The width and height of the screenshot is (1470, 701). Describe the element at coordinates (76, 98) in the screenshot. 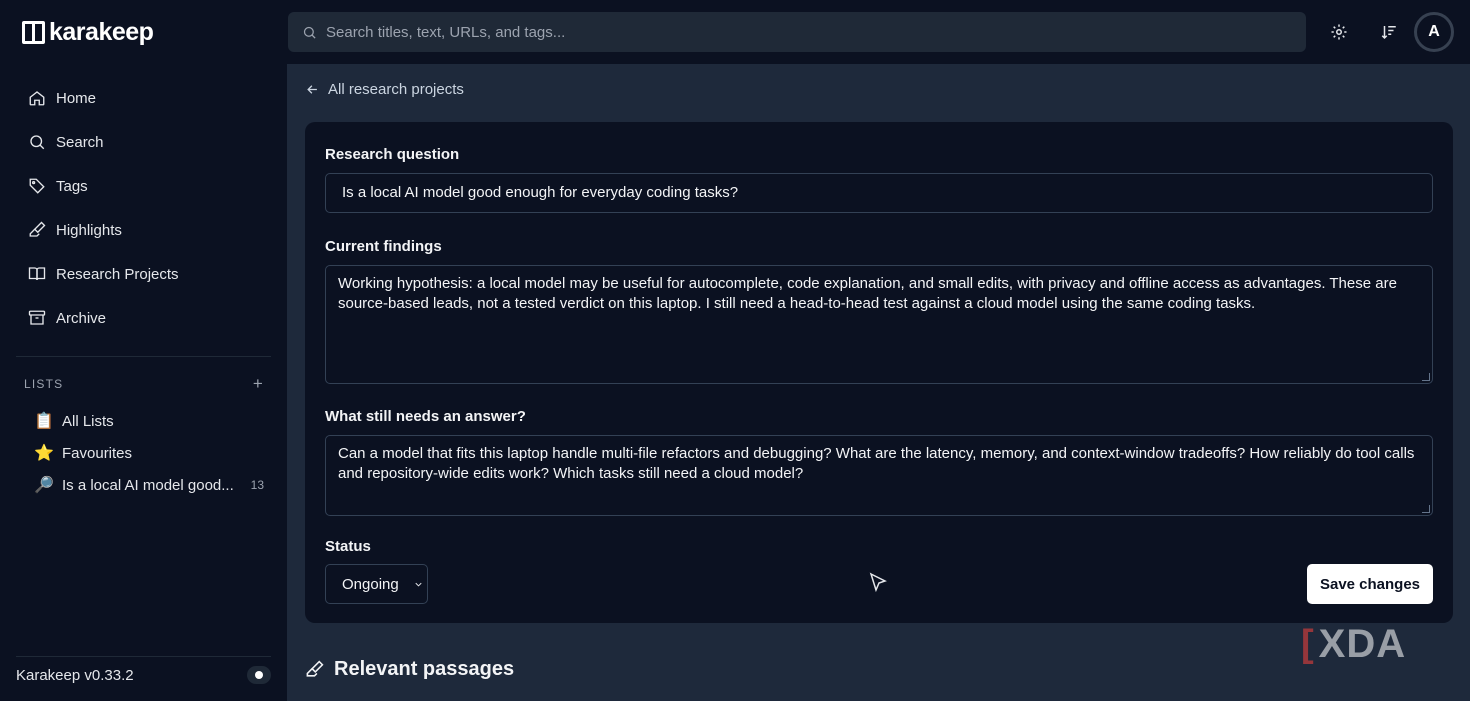

I see `sidebar-item-label: Home` at that location.